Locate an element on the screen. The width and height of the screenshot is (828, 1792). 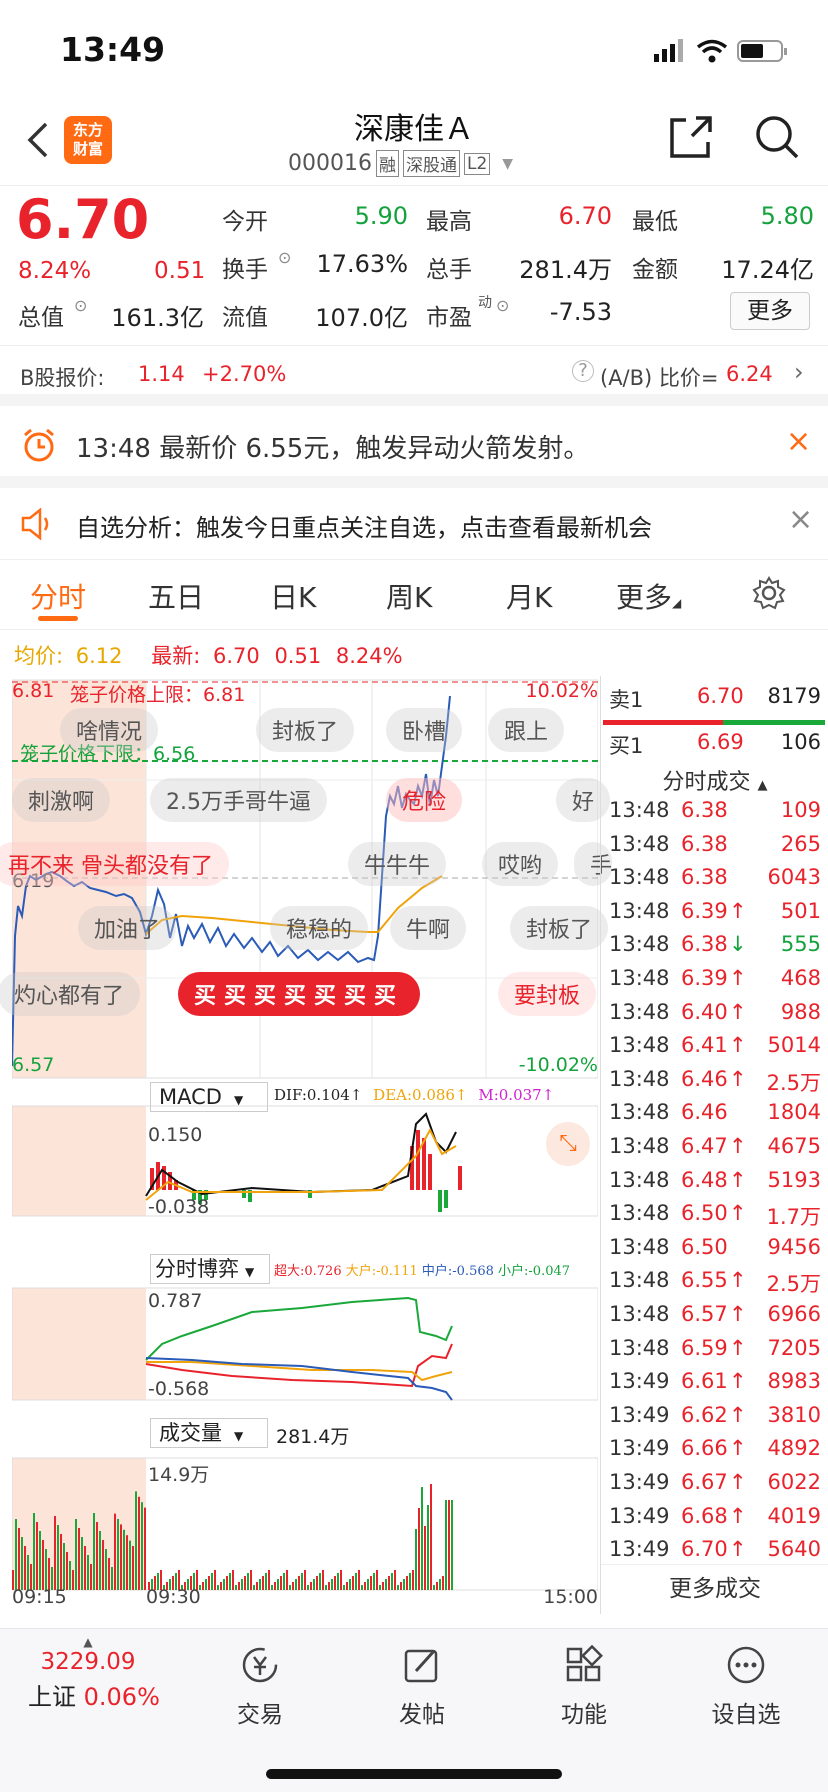
trade-price: 6.59 is located at coordinates (704, 1347).